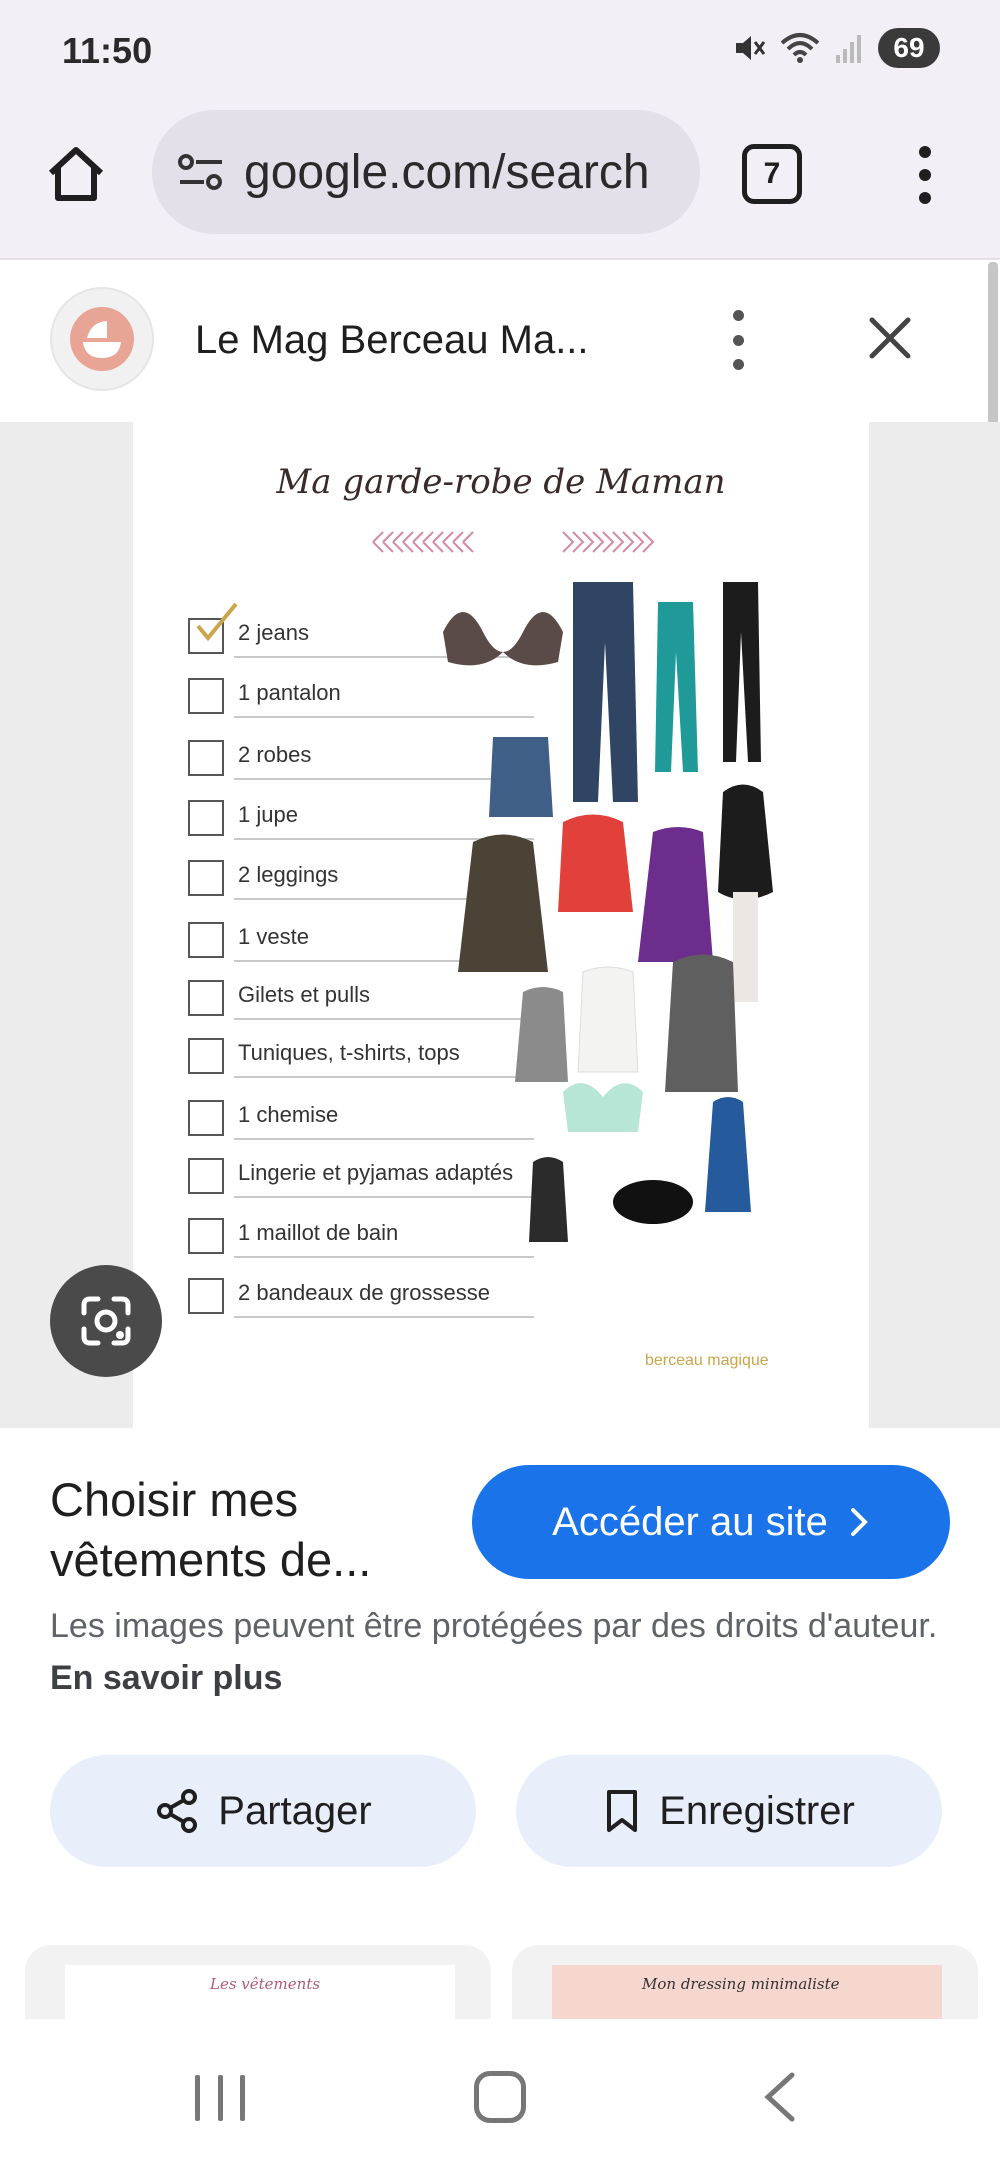 The width and height of the screenshot is (1000, 2169). What do you see at coordinates (859, 1522) in the screenshot?
I see `chevron-right-icon` at bounding box center [859, 1522].